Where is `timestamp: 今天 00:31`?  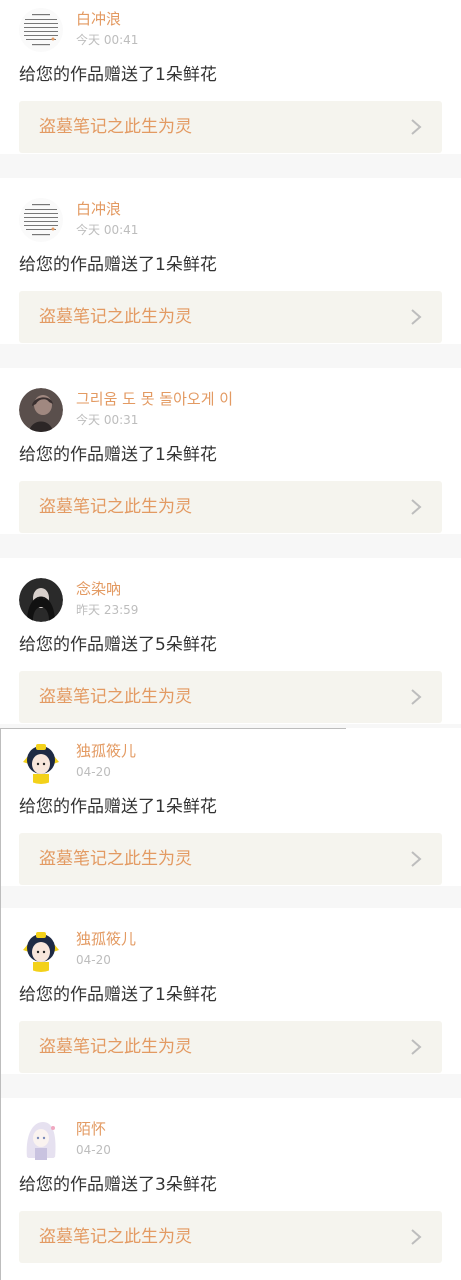
timestamp: 今天 00:31 is located at coordinates (107, 420).